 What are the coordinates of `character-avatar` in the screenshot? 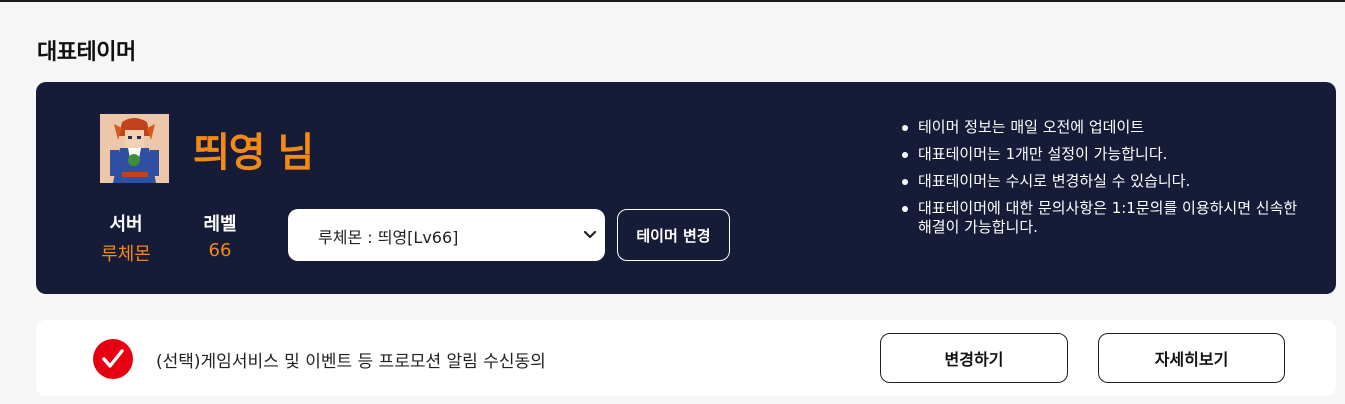 It's located at (134, 148).